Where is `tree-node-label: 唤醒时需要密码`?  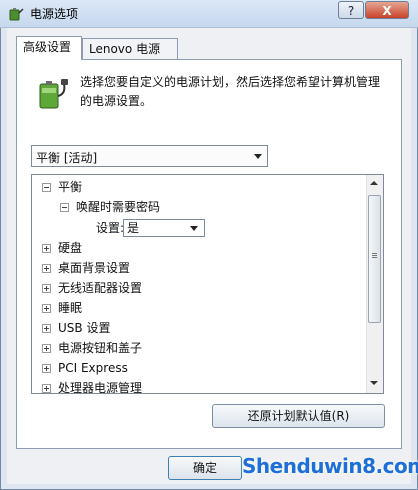
tree-node-label: 唤醒时需要密码 is located at coordinates (118, 207).